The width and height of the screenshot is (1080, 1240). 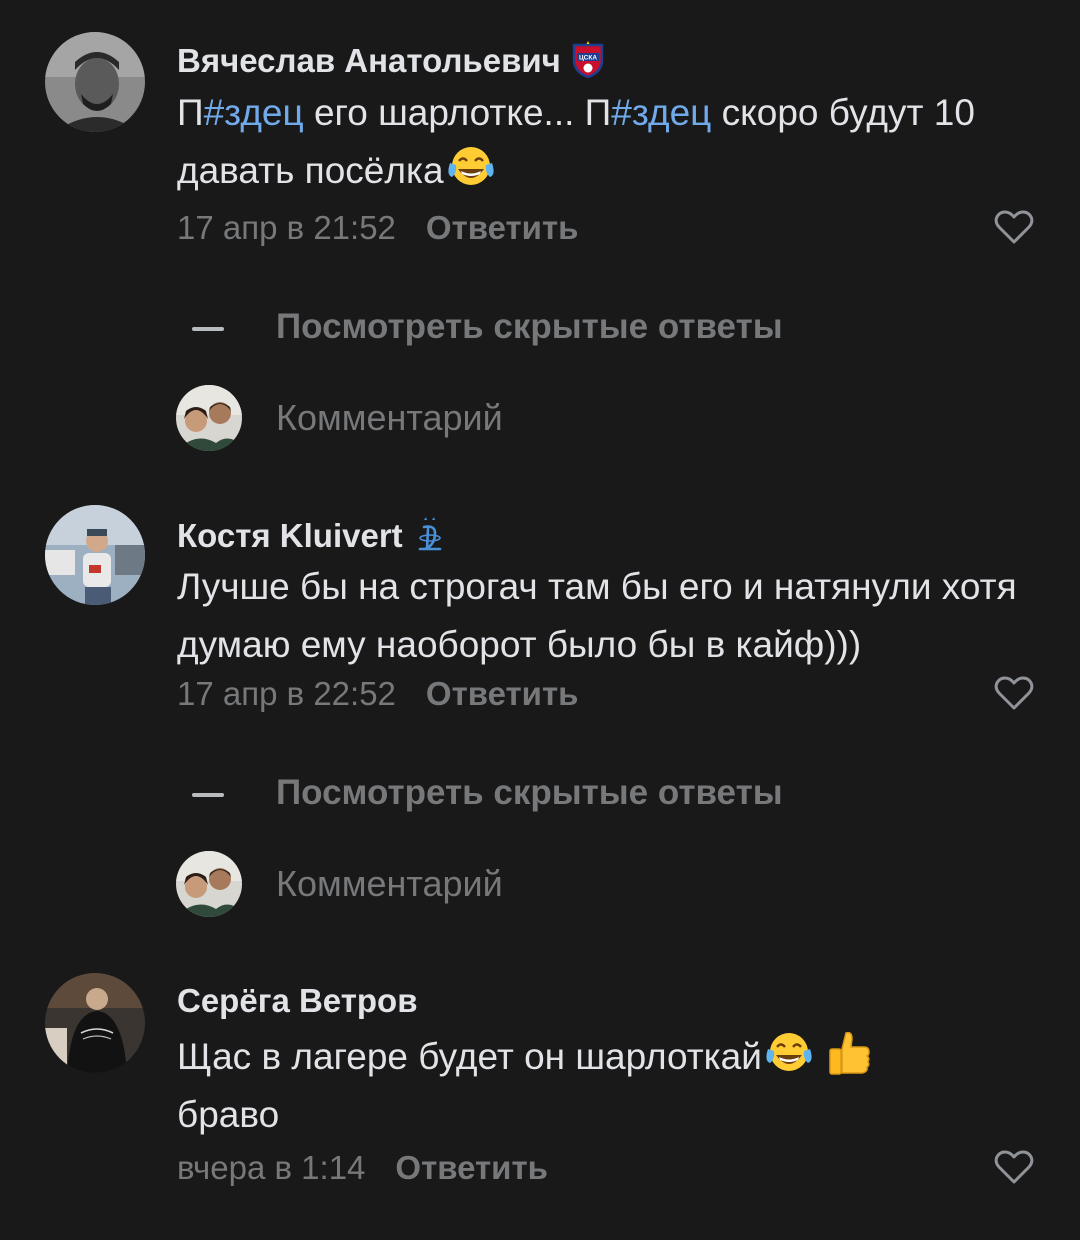 I want to click on comment-meta: вчера в 1:14 Ответить, so click(x=362, y=1168).